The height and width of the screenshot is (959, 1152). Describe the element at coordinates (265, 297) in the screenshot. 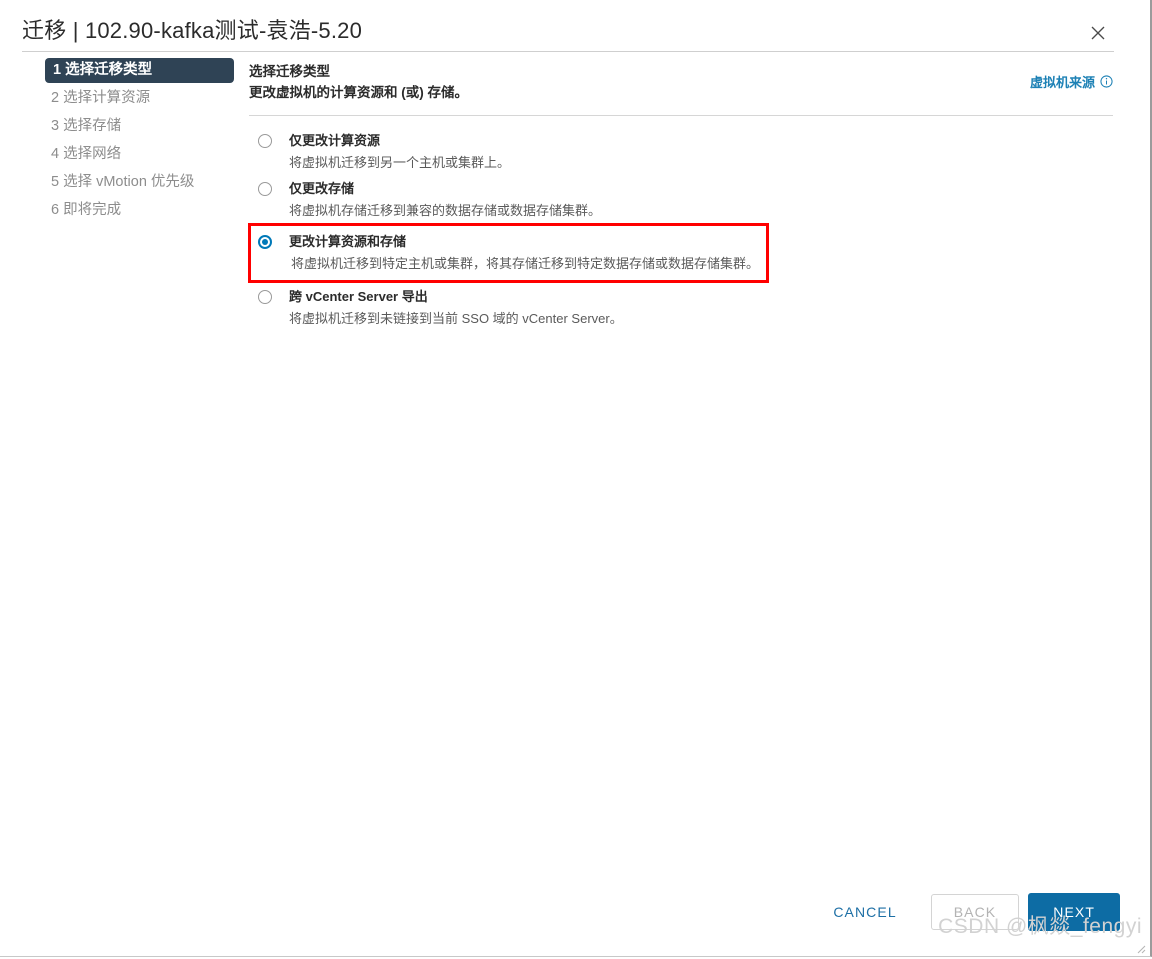

I see `radio-cross-vcenter-export` at that location.